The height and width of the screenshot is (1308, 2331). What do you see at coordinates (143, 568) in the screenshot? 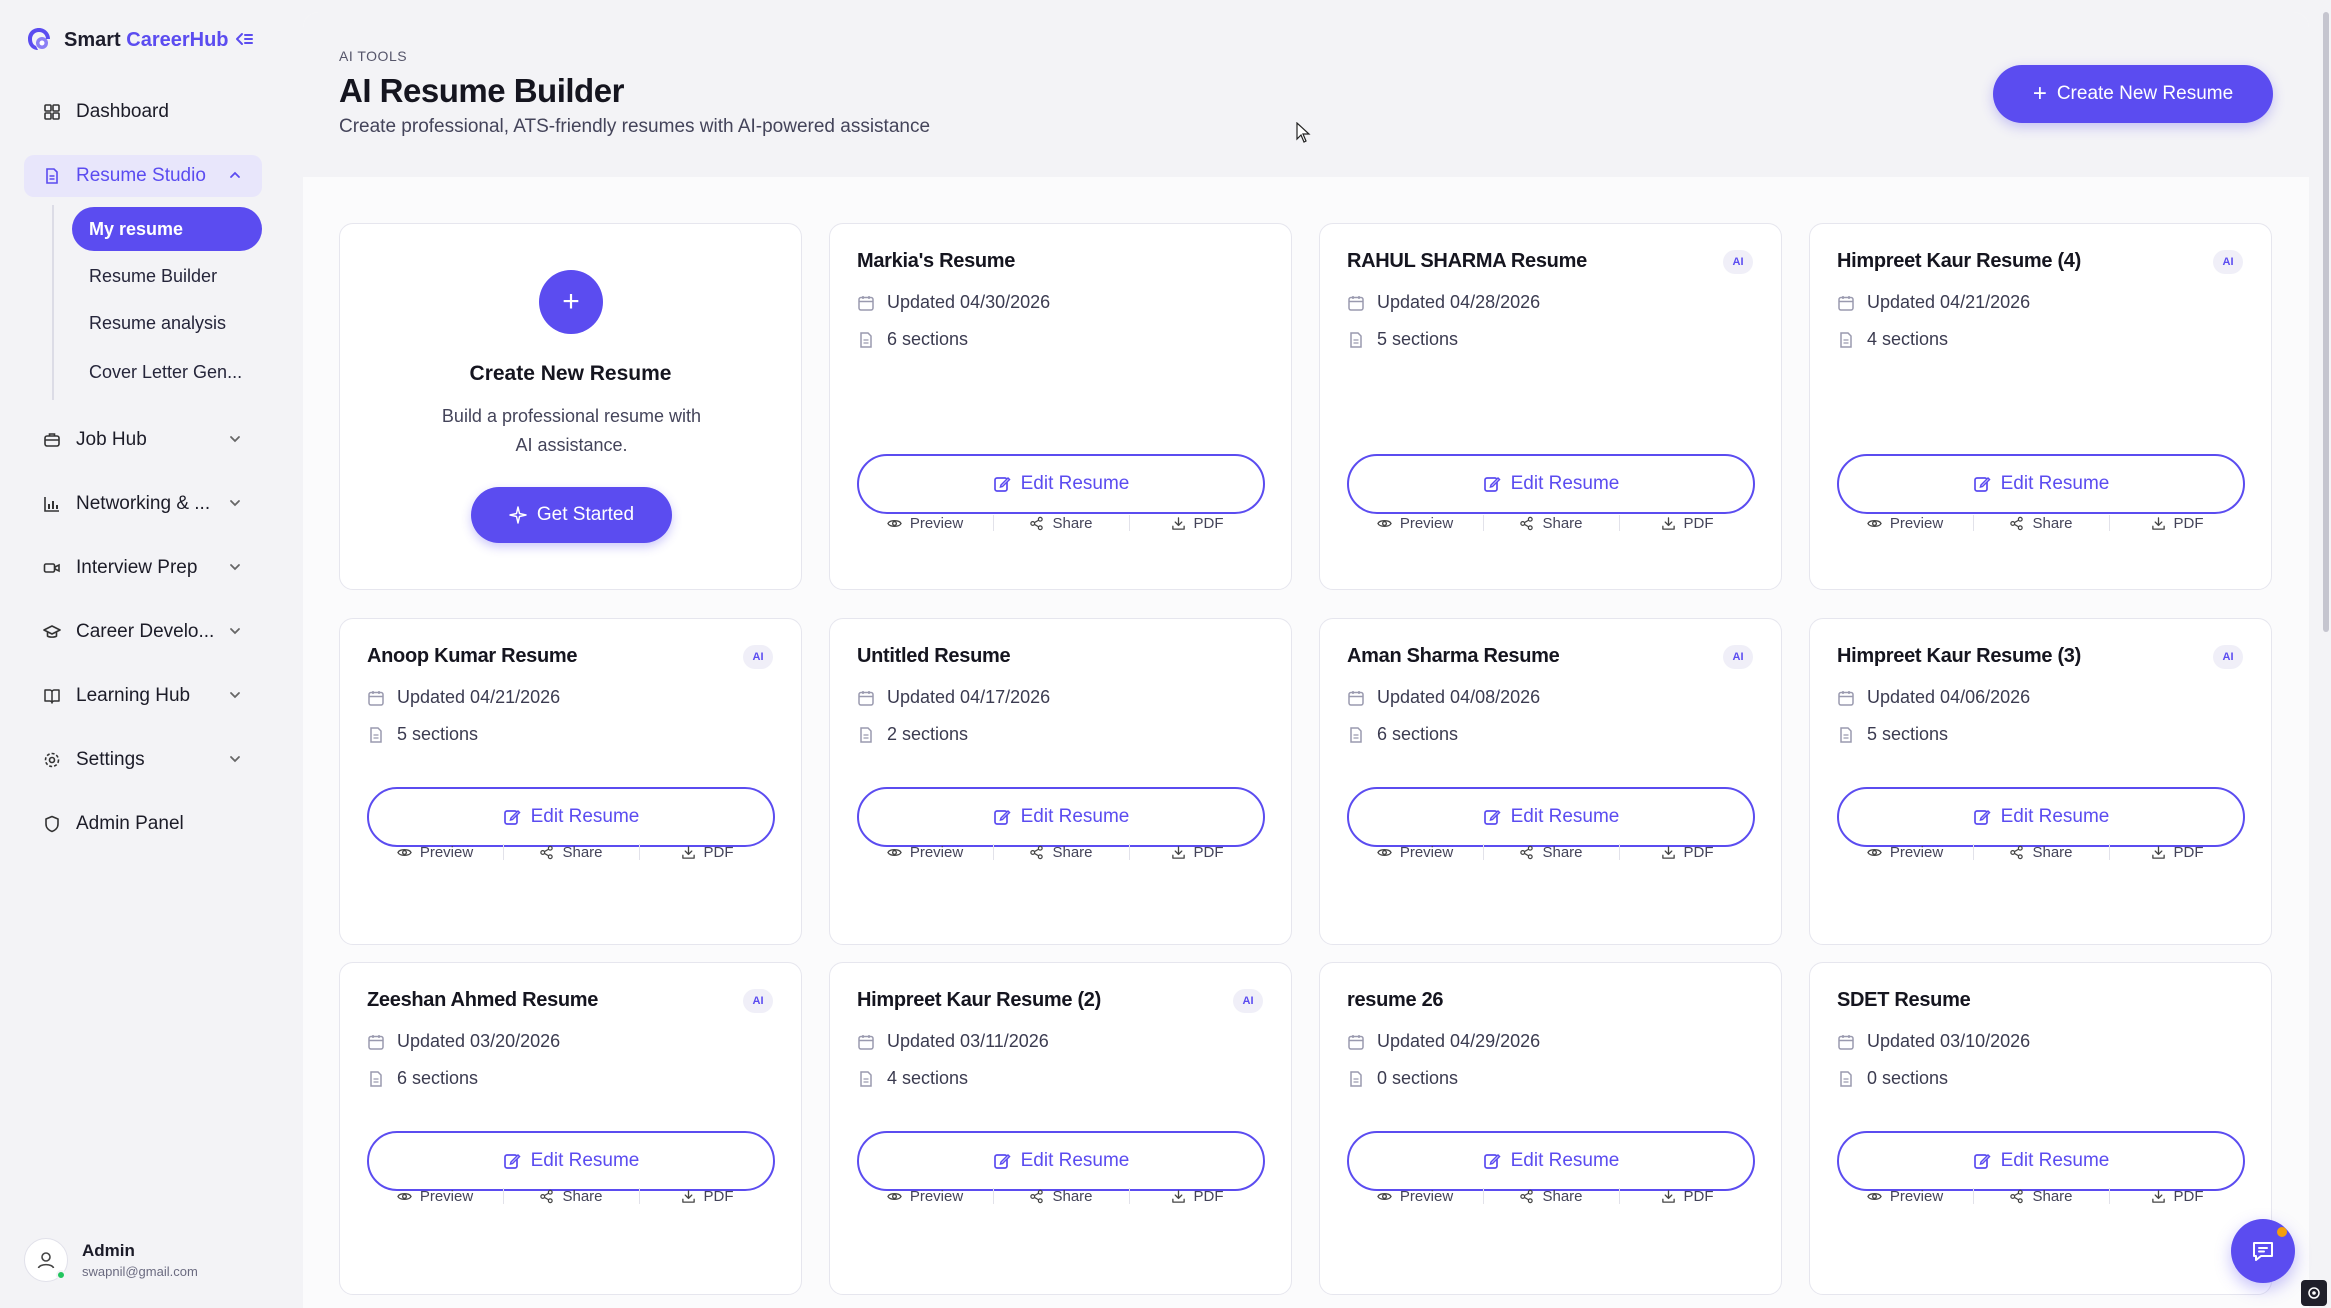
I see `nav-interview-prep: Interview Prep` at bounding box center [143, 568].